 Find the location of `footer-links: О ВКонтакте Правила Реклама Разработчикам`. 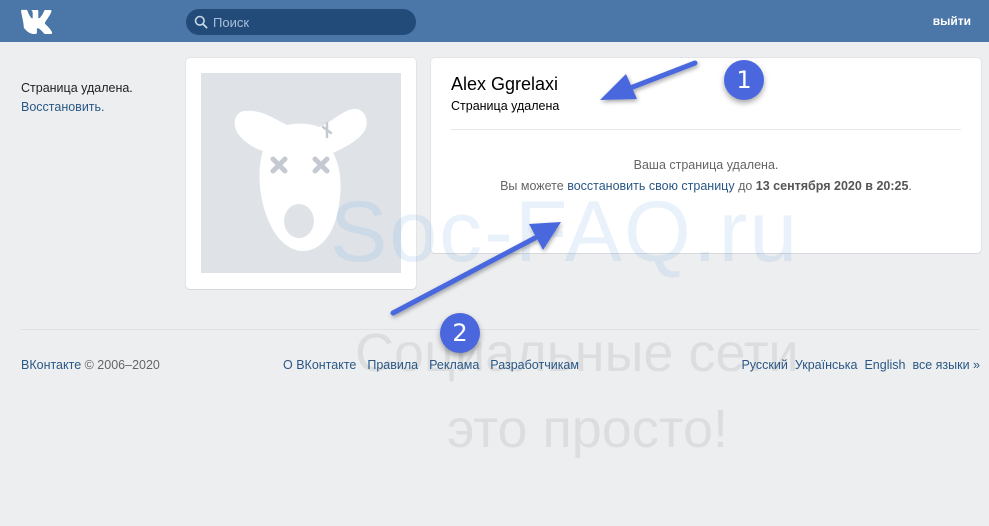

footer-links: О ВКонтакте Правила Реклама Разработчикам is located at coordinates (436, 365).